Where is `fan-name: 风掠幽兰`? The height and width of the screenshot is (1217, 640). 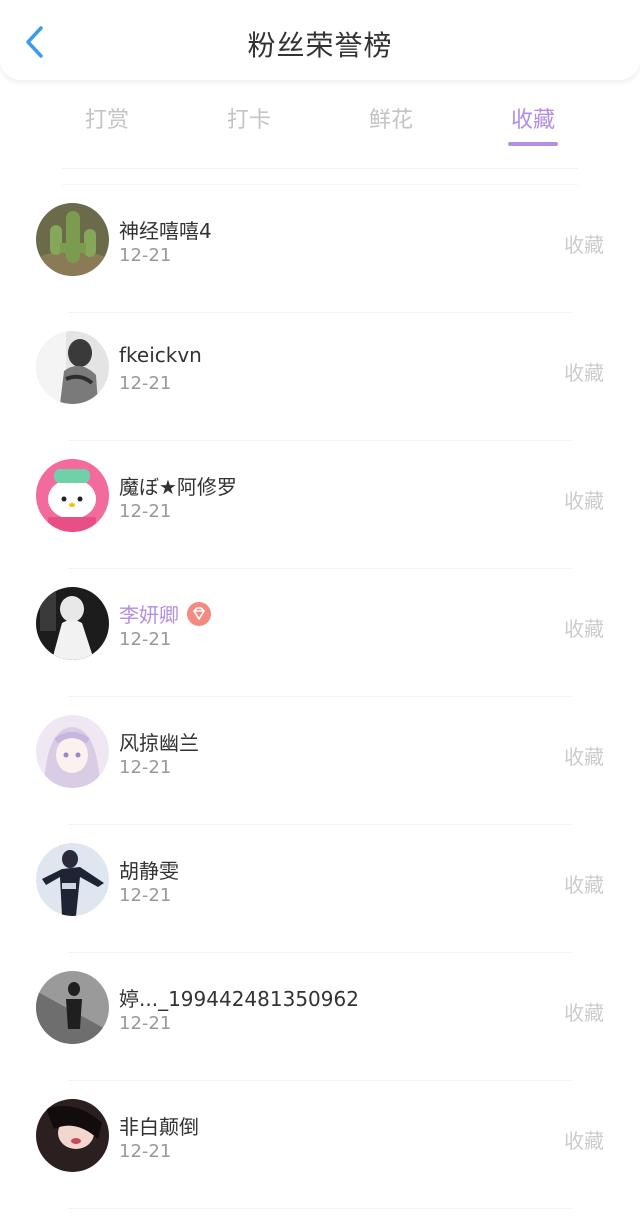
fan-name: 风掠幽兰 is located at coordinates (159, 743).